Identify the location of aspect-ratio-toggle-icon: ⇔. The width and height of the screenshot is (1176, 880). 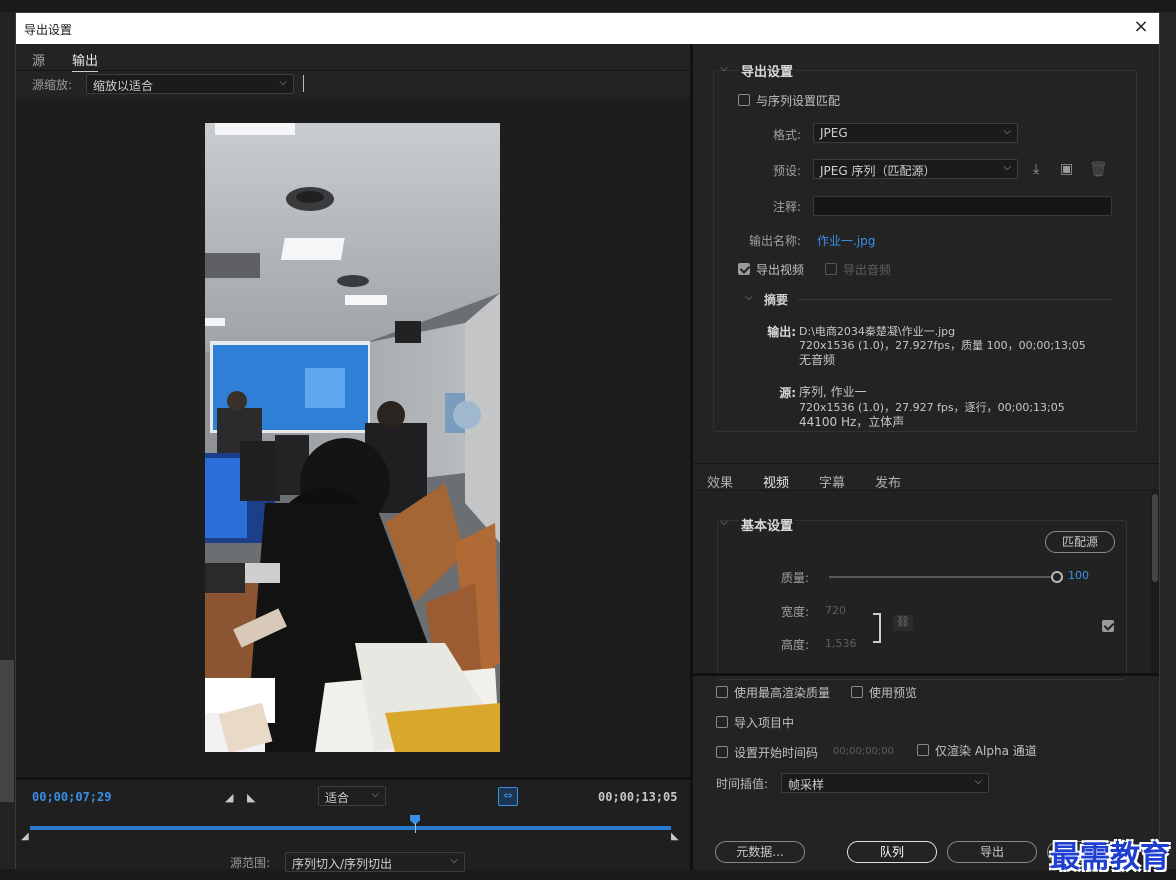
(508, 796).